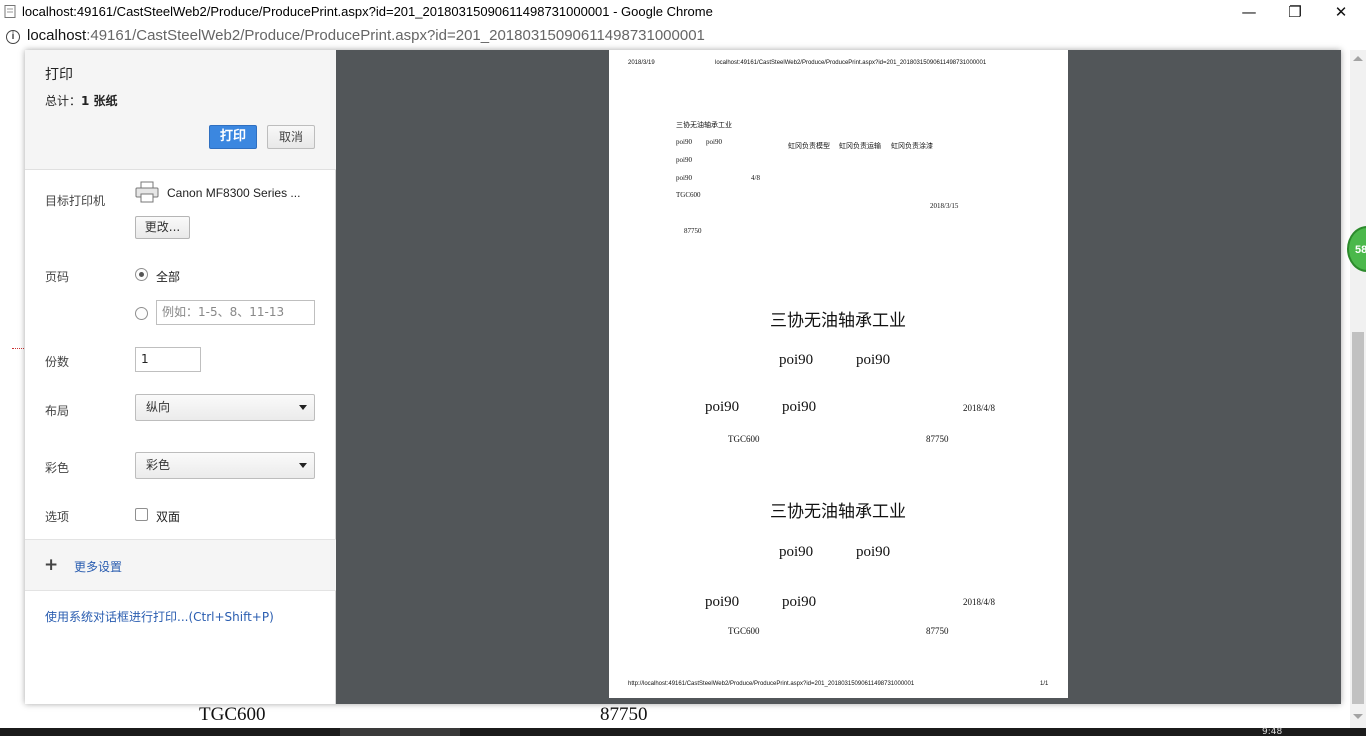  What do you see at coordinates (225, 465) in the screenshot?
I see `color-select: 彩色` at bounding box center [225, 465].